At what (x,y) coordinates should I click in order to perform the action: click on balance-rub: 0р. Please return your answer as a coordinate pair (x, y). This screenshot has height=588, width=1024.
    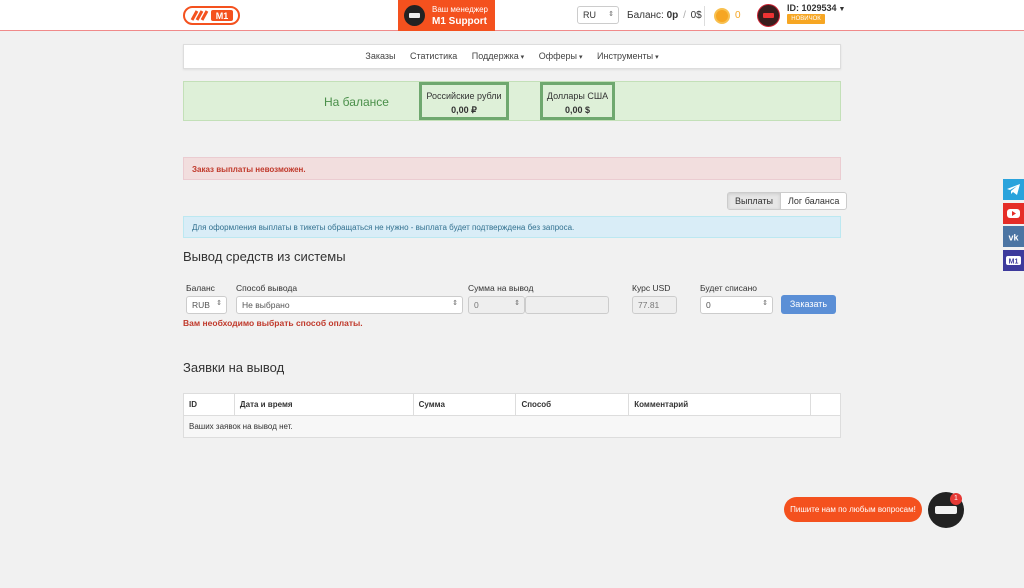
    Looking at the image, I should click on (672, 15).